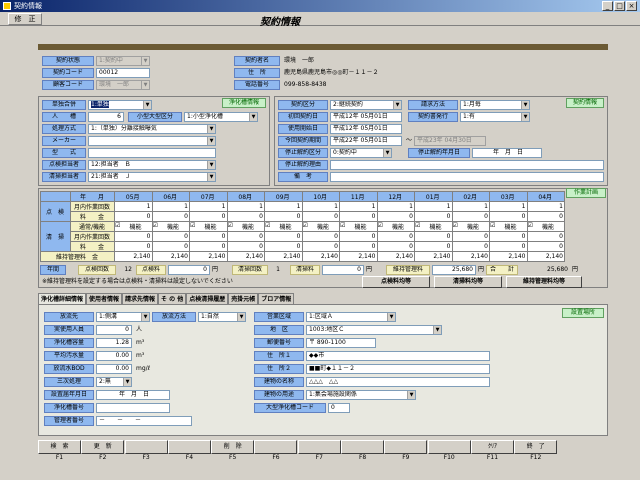 The width and height of the screenshot is (640, 480). I want to click on discharge-select: 1:側溝 ▼, so click(123, 317).